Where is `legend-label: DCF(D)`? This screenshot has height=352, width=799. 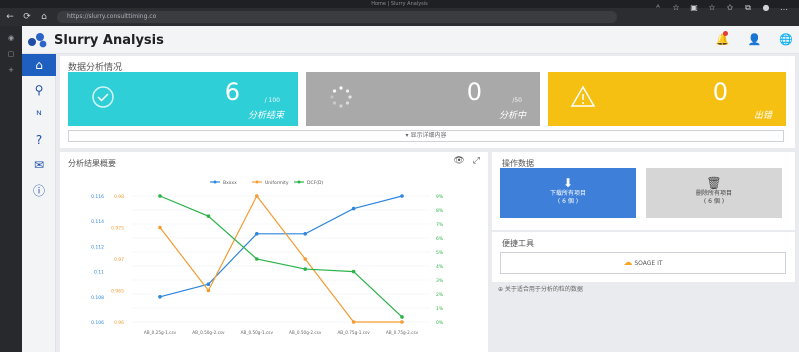 legend-label: DCF(D) is located at coordinates (315, 183).